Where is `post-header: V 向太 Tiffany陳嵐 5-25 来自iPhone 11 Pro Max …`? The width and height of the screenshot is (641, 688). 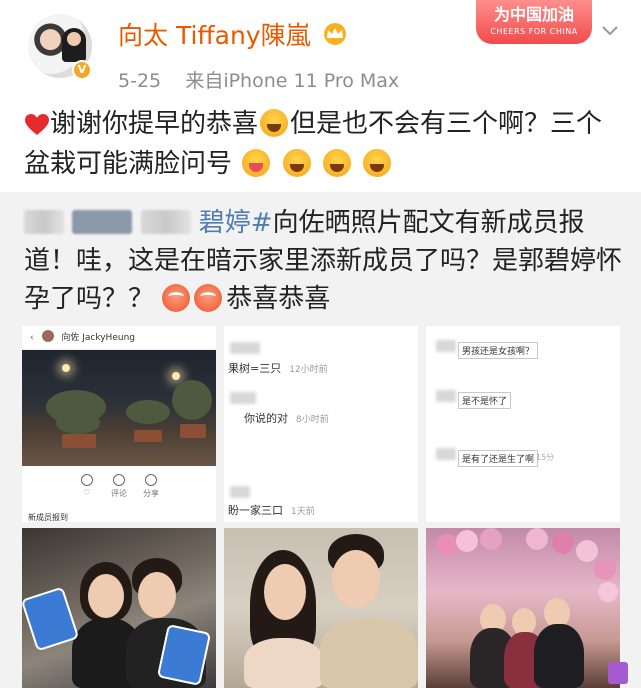
post-header: V 向太 Tiffany陳嵐 5-25 来自iPhone 11 Pro Max … is located at coordinates (320, 46).